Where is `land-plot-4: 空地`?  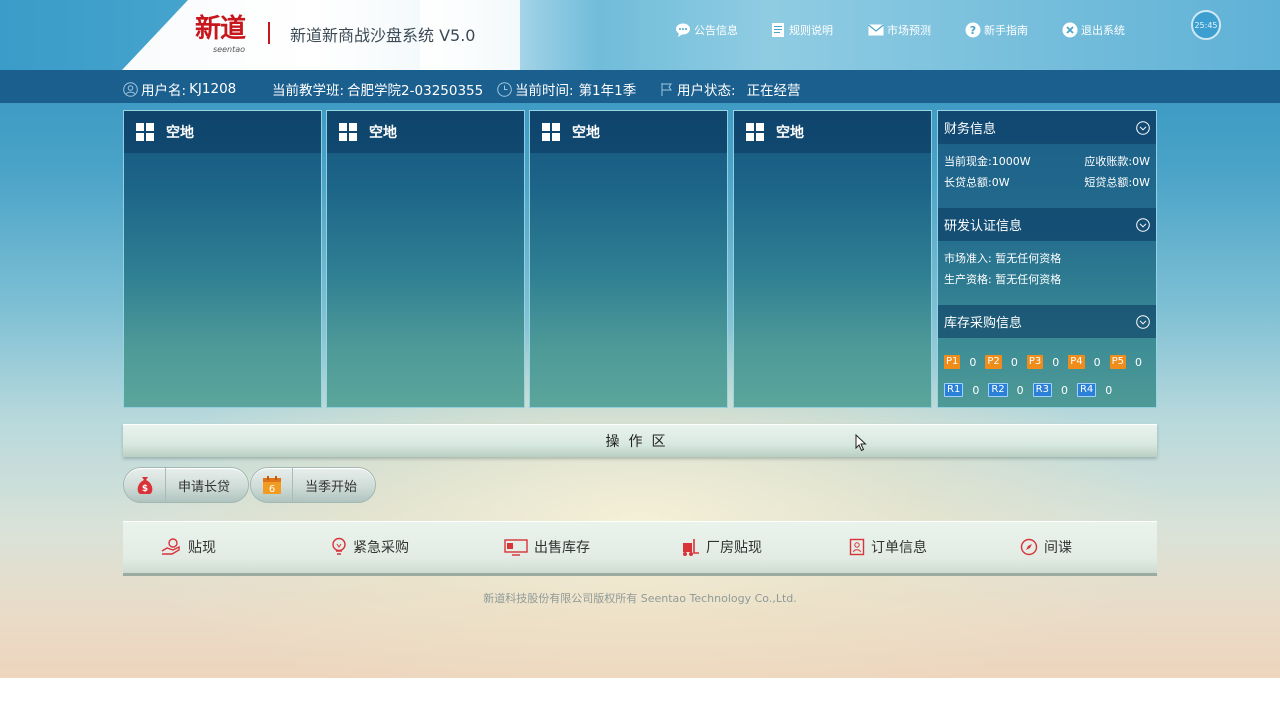
land-plot-4: 空地 is located at coordinates (832, 259).